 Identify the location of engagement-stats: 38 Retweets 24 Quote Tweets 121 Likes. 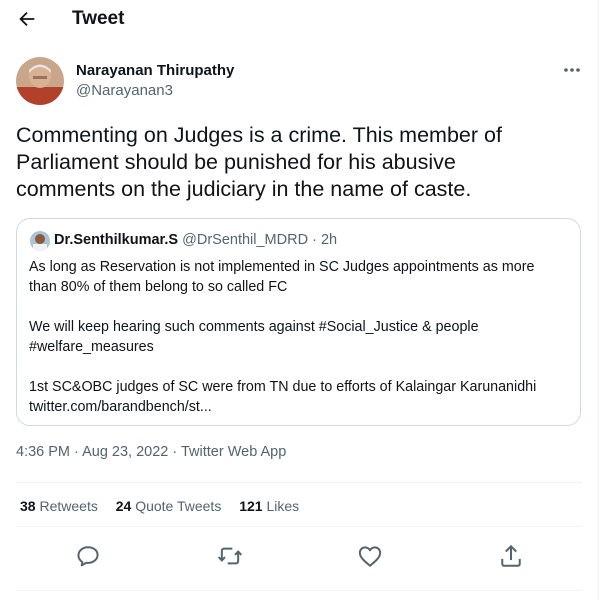
(166, 506).